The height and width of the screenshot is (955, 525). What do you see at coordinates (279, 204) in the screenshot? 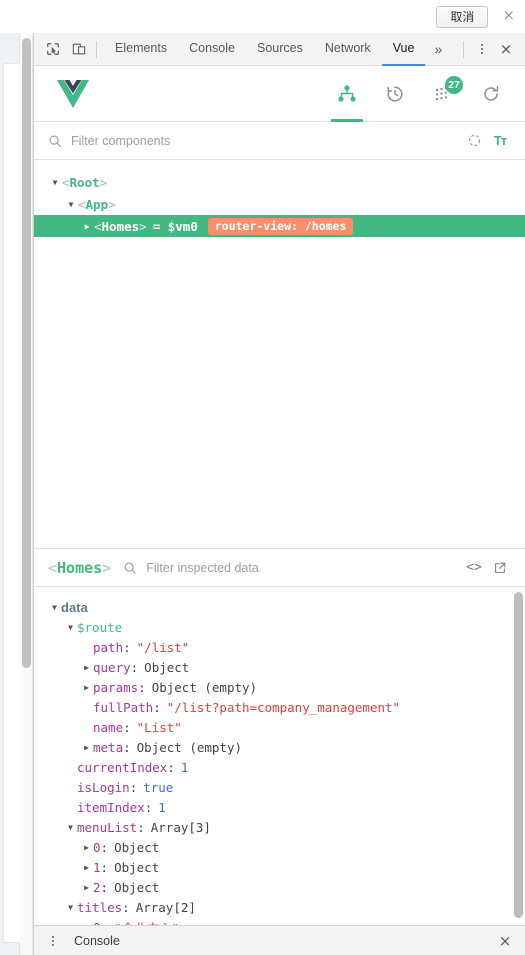
I see `tree-item-app: ▼ <App>` at bounding box center [279, 204].